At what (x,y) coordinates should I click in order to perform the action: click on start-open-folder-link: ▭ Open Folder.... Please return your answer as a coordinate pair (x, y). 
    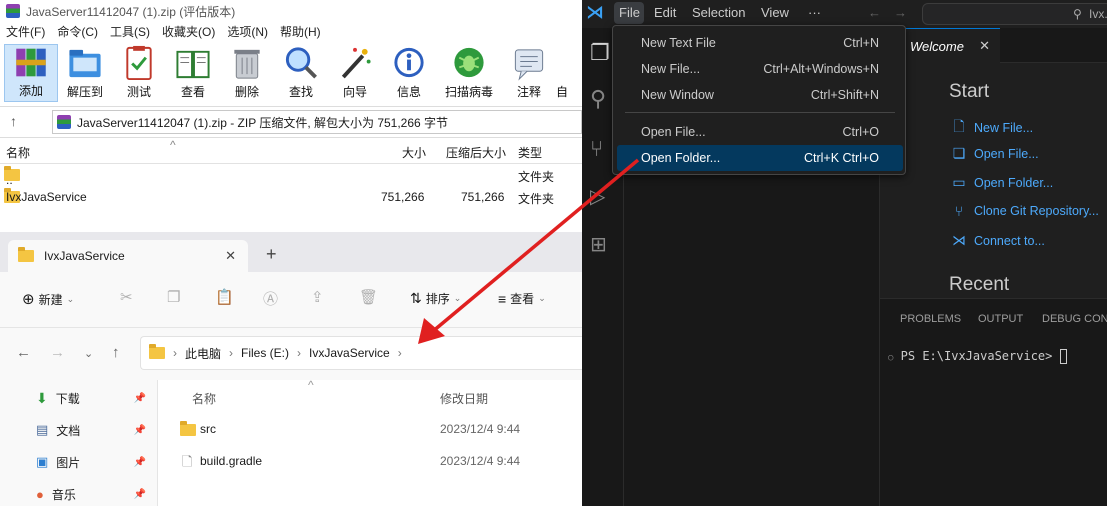
    Looking at the image, I should click on (1001, 182).